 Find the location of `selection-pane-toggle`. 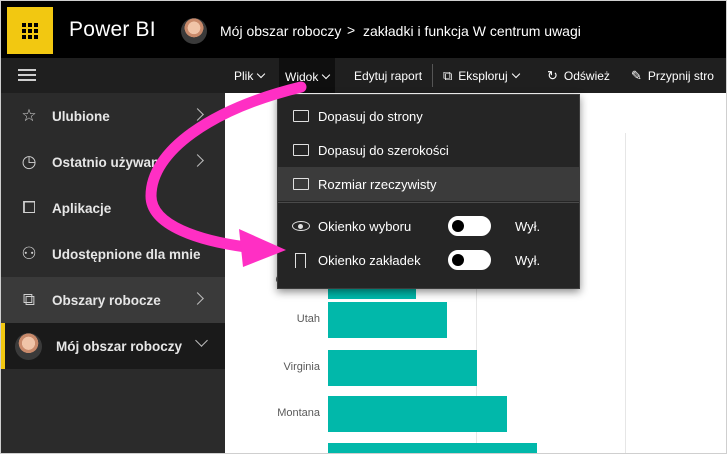

selection-pane-toggle is located at coordinates (469, 226).